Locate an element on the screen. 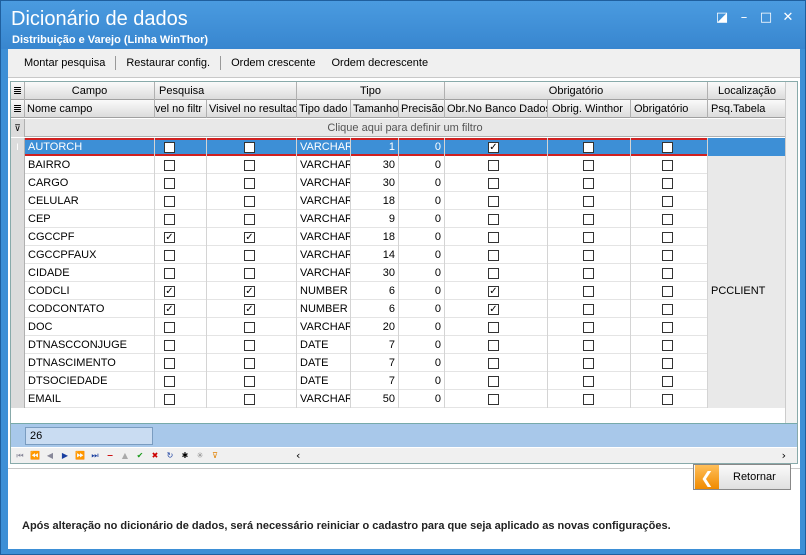  cell-nome: DTNASCCONJUGE is located at coordinates (90, 345).